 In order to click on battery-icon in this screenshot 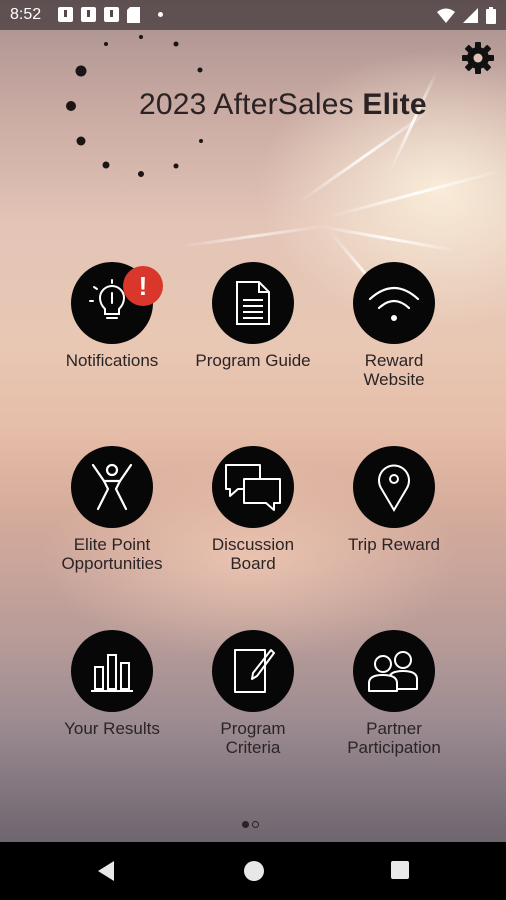, I will do `click(491, 15)`.